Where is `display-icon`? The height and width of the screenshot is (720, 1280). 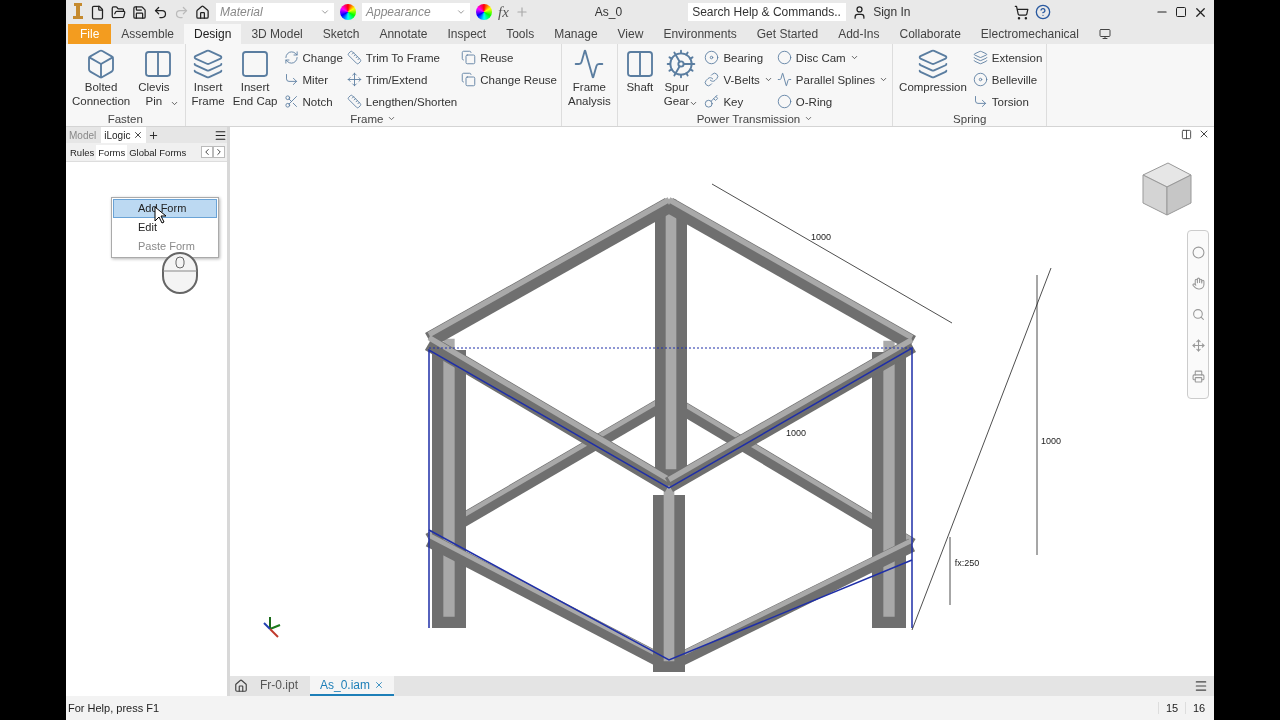
display-icon is located at coordinates (1104, 34).